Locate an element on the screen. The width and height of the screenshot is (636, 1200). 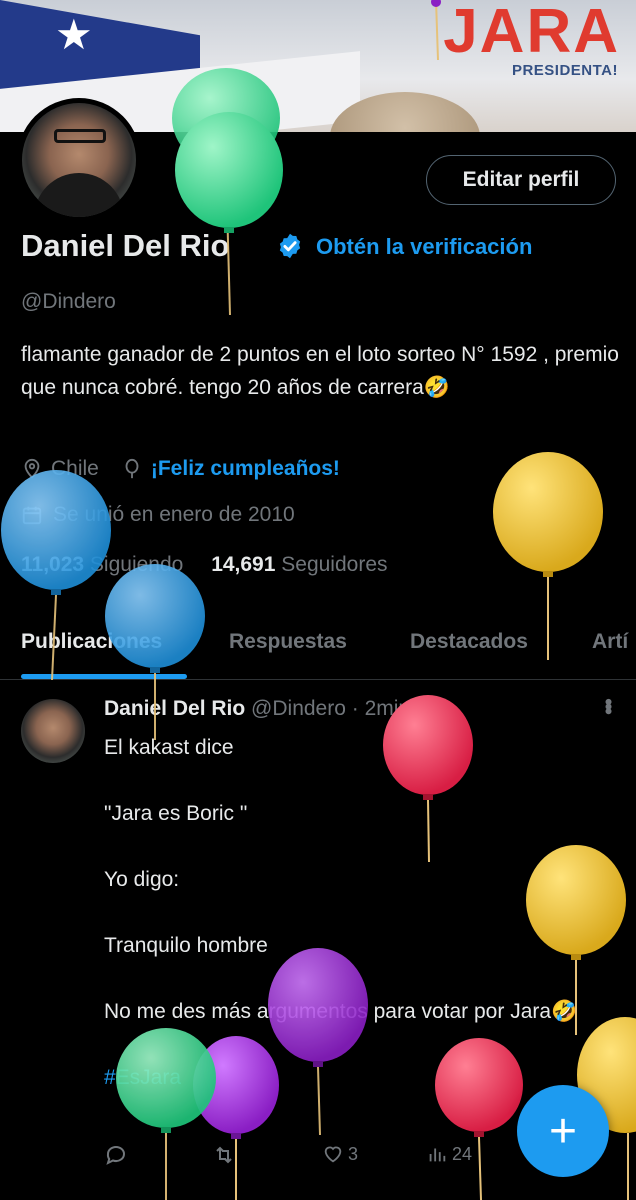
views-chart-icon is located at coordinates (437, 1155).